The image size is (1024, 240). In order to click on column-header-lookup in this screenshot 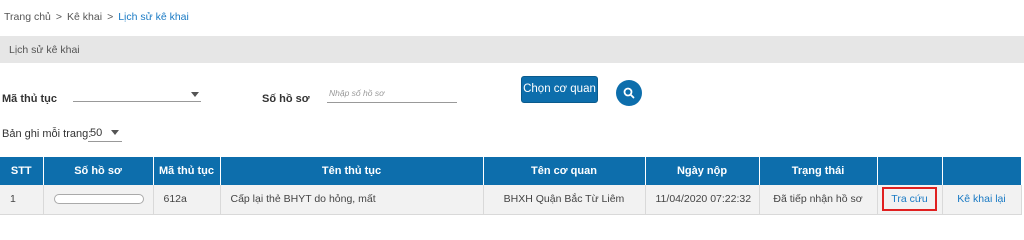, I will do `click(910, 171)`.